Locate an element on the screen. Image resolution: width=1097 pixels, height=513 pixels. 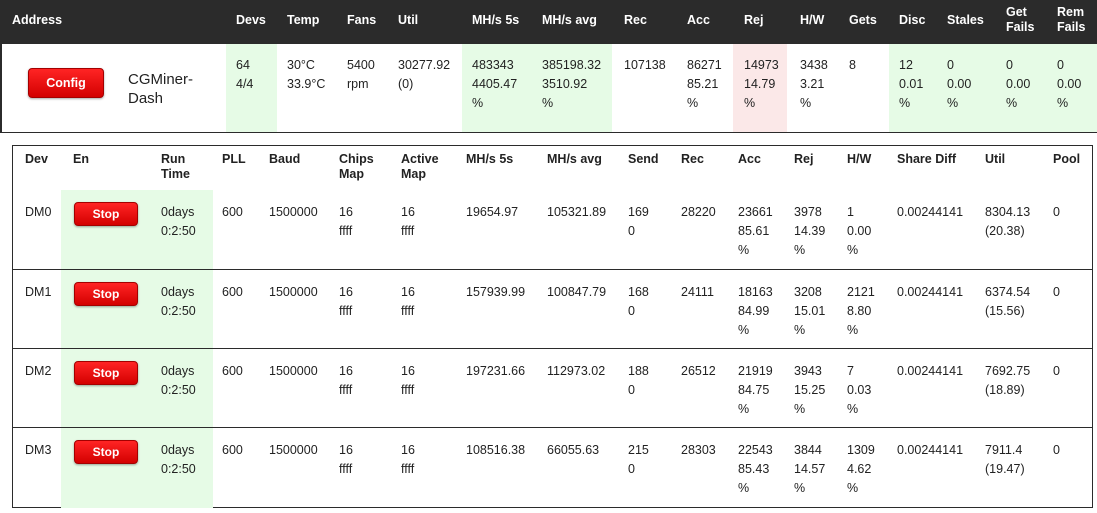
col-rej: Rej is located at coordinates (804, 159).